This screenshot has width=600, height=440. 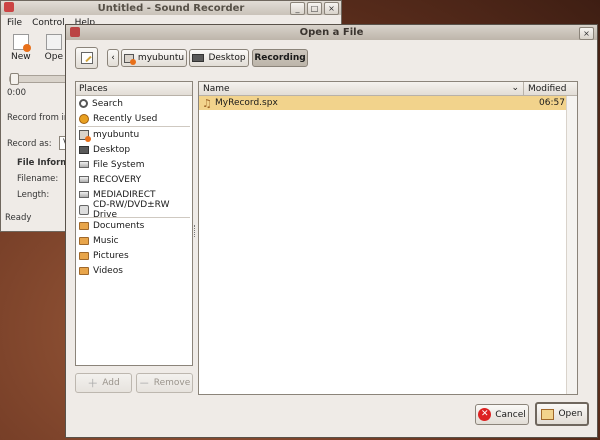 I want to click on open-button-label: Ope, so click(x=53, y=57).